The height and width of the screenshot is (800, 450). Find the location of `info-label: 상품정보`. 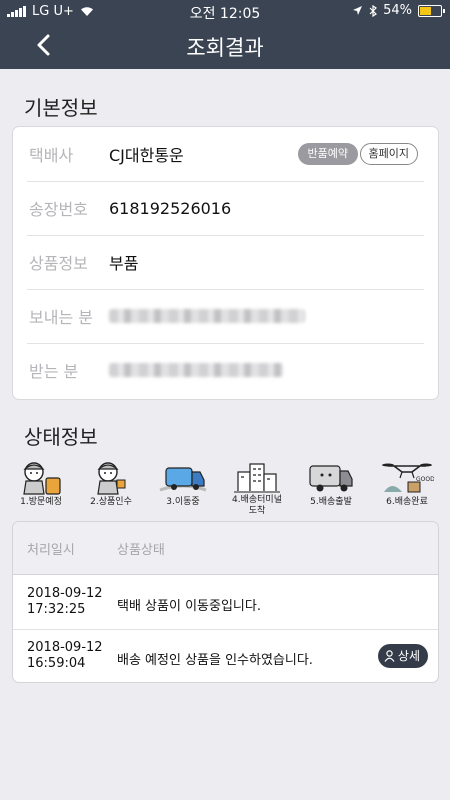

info-label: 상품정보 is located at coordinates (58, 263).